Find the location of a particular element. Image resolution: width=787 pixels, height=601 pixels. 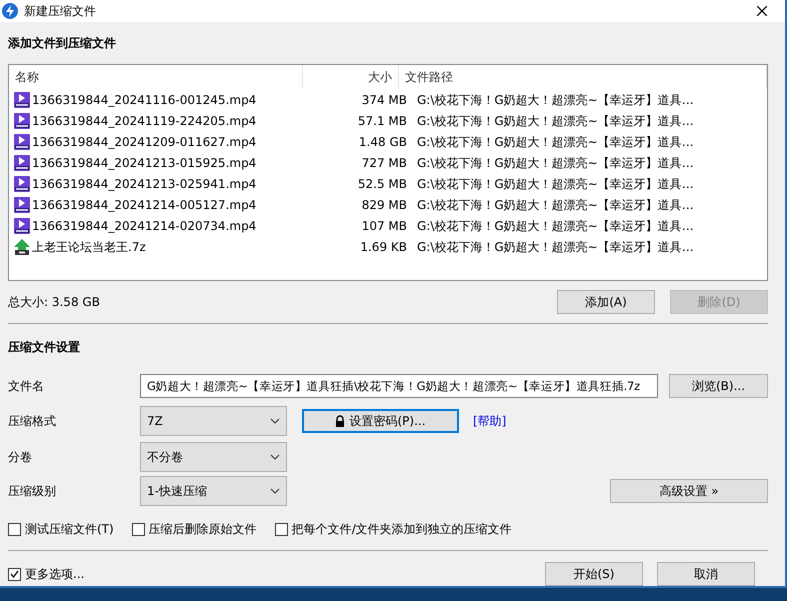

field-label: 分卷 is located at coordinates (20, 457).